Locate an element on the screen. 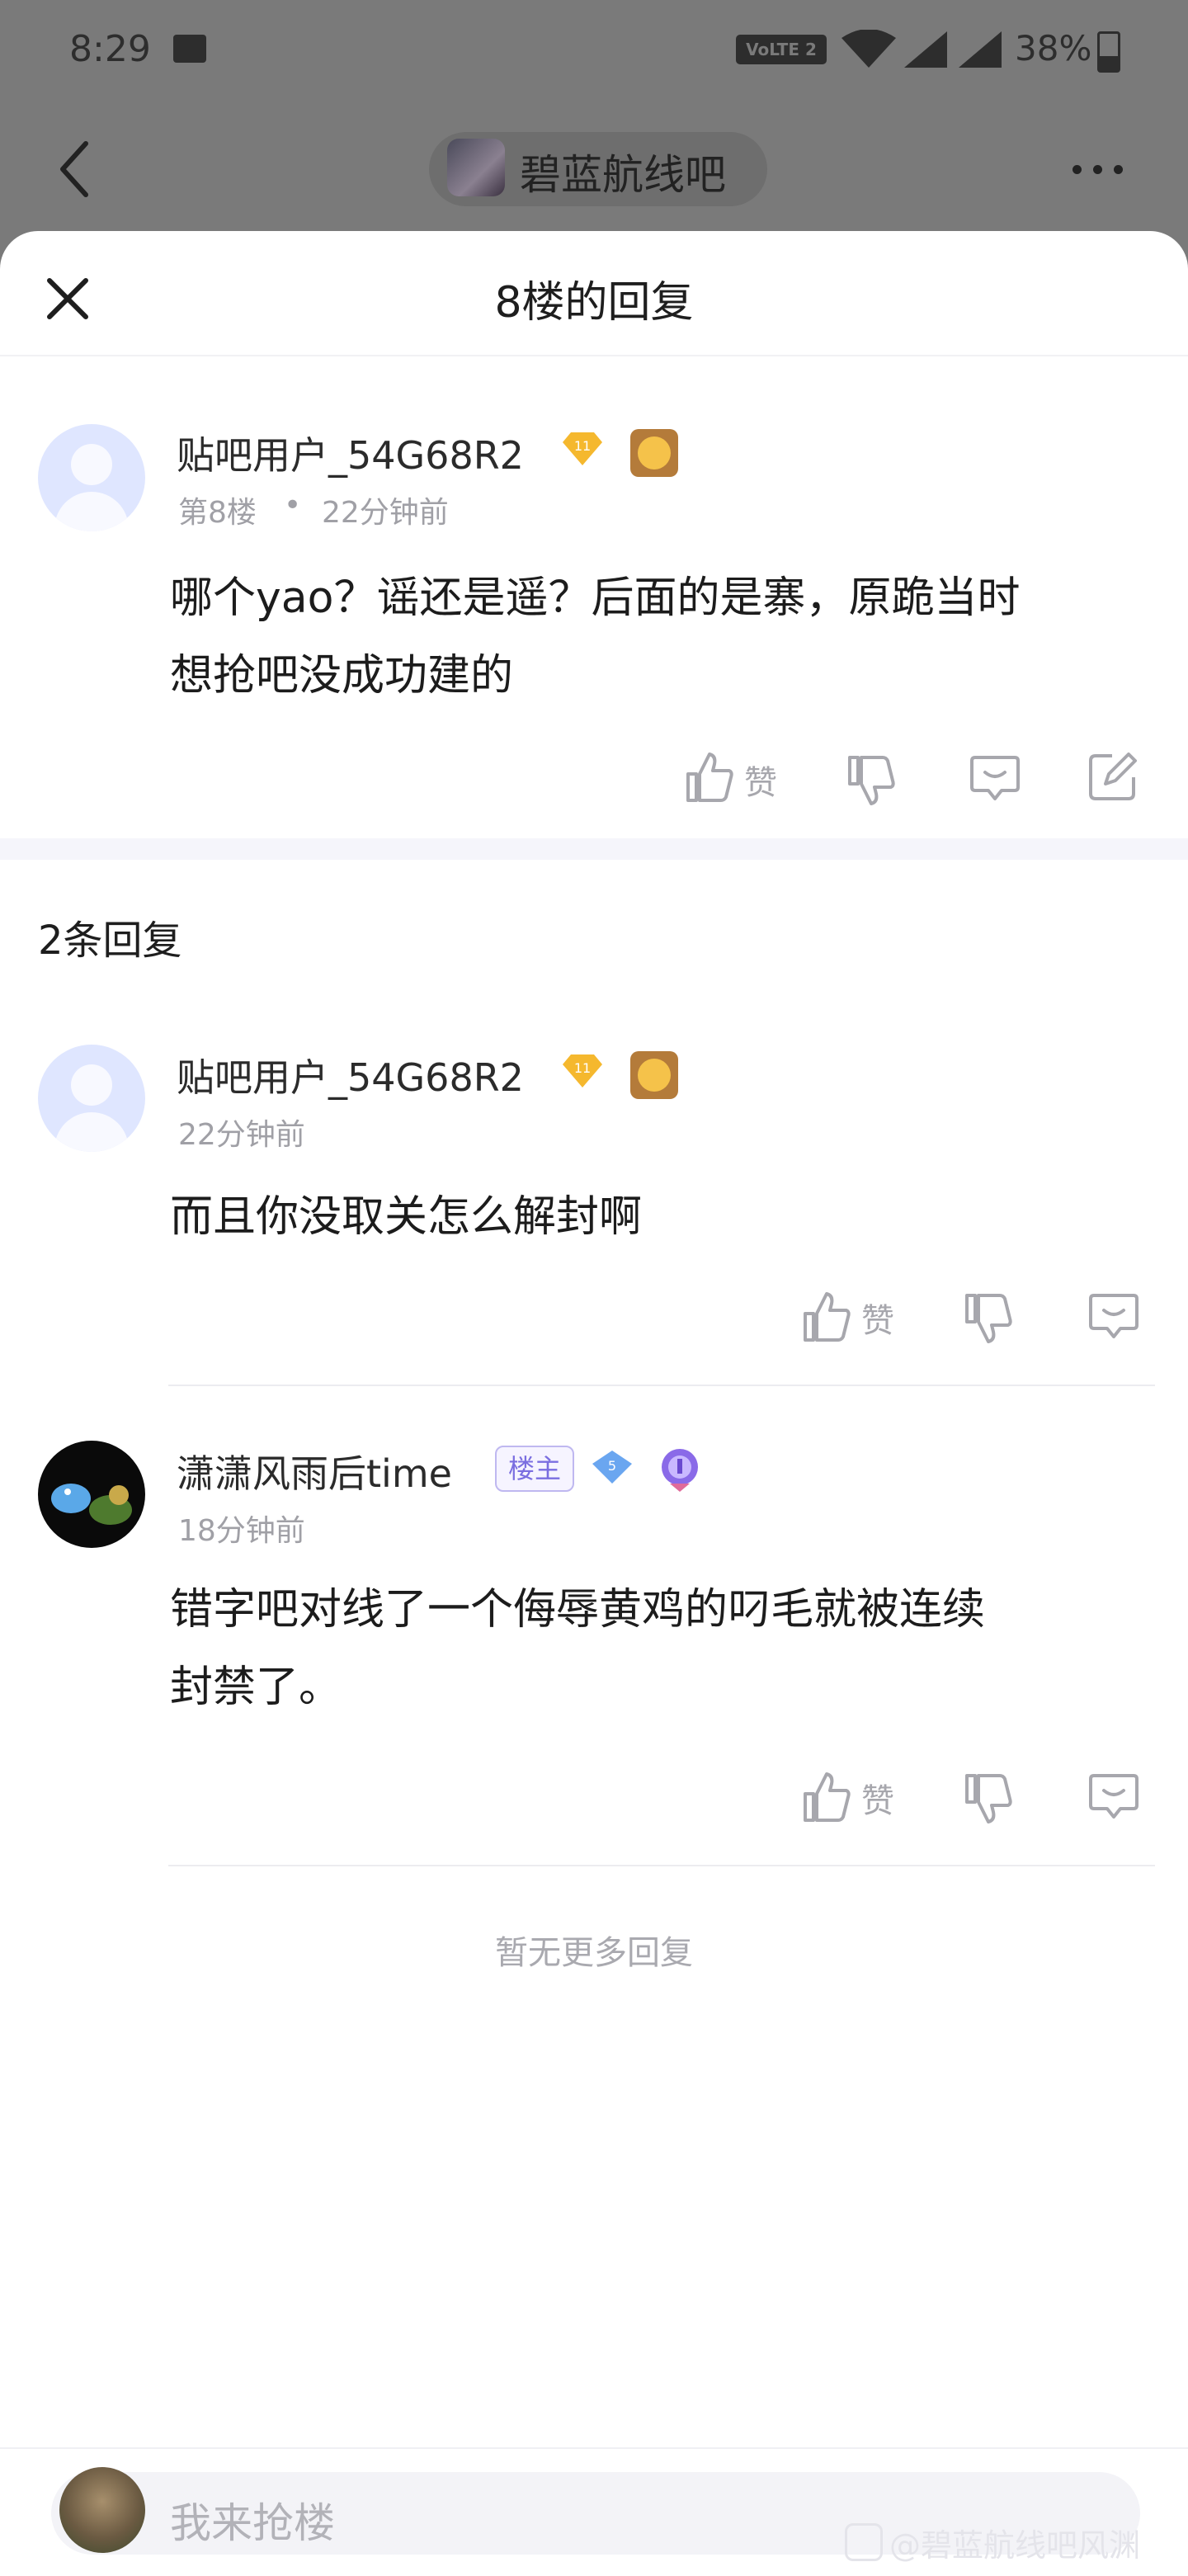  post-floor: 第8楼 is located at coordinates (217, 513).